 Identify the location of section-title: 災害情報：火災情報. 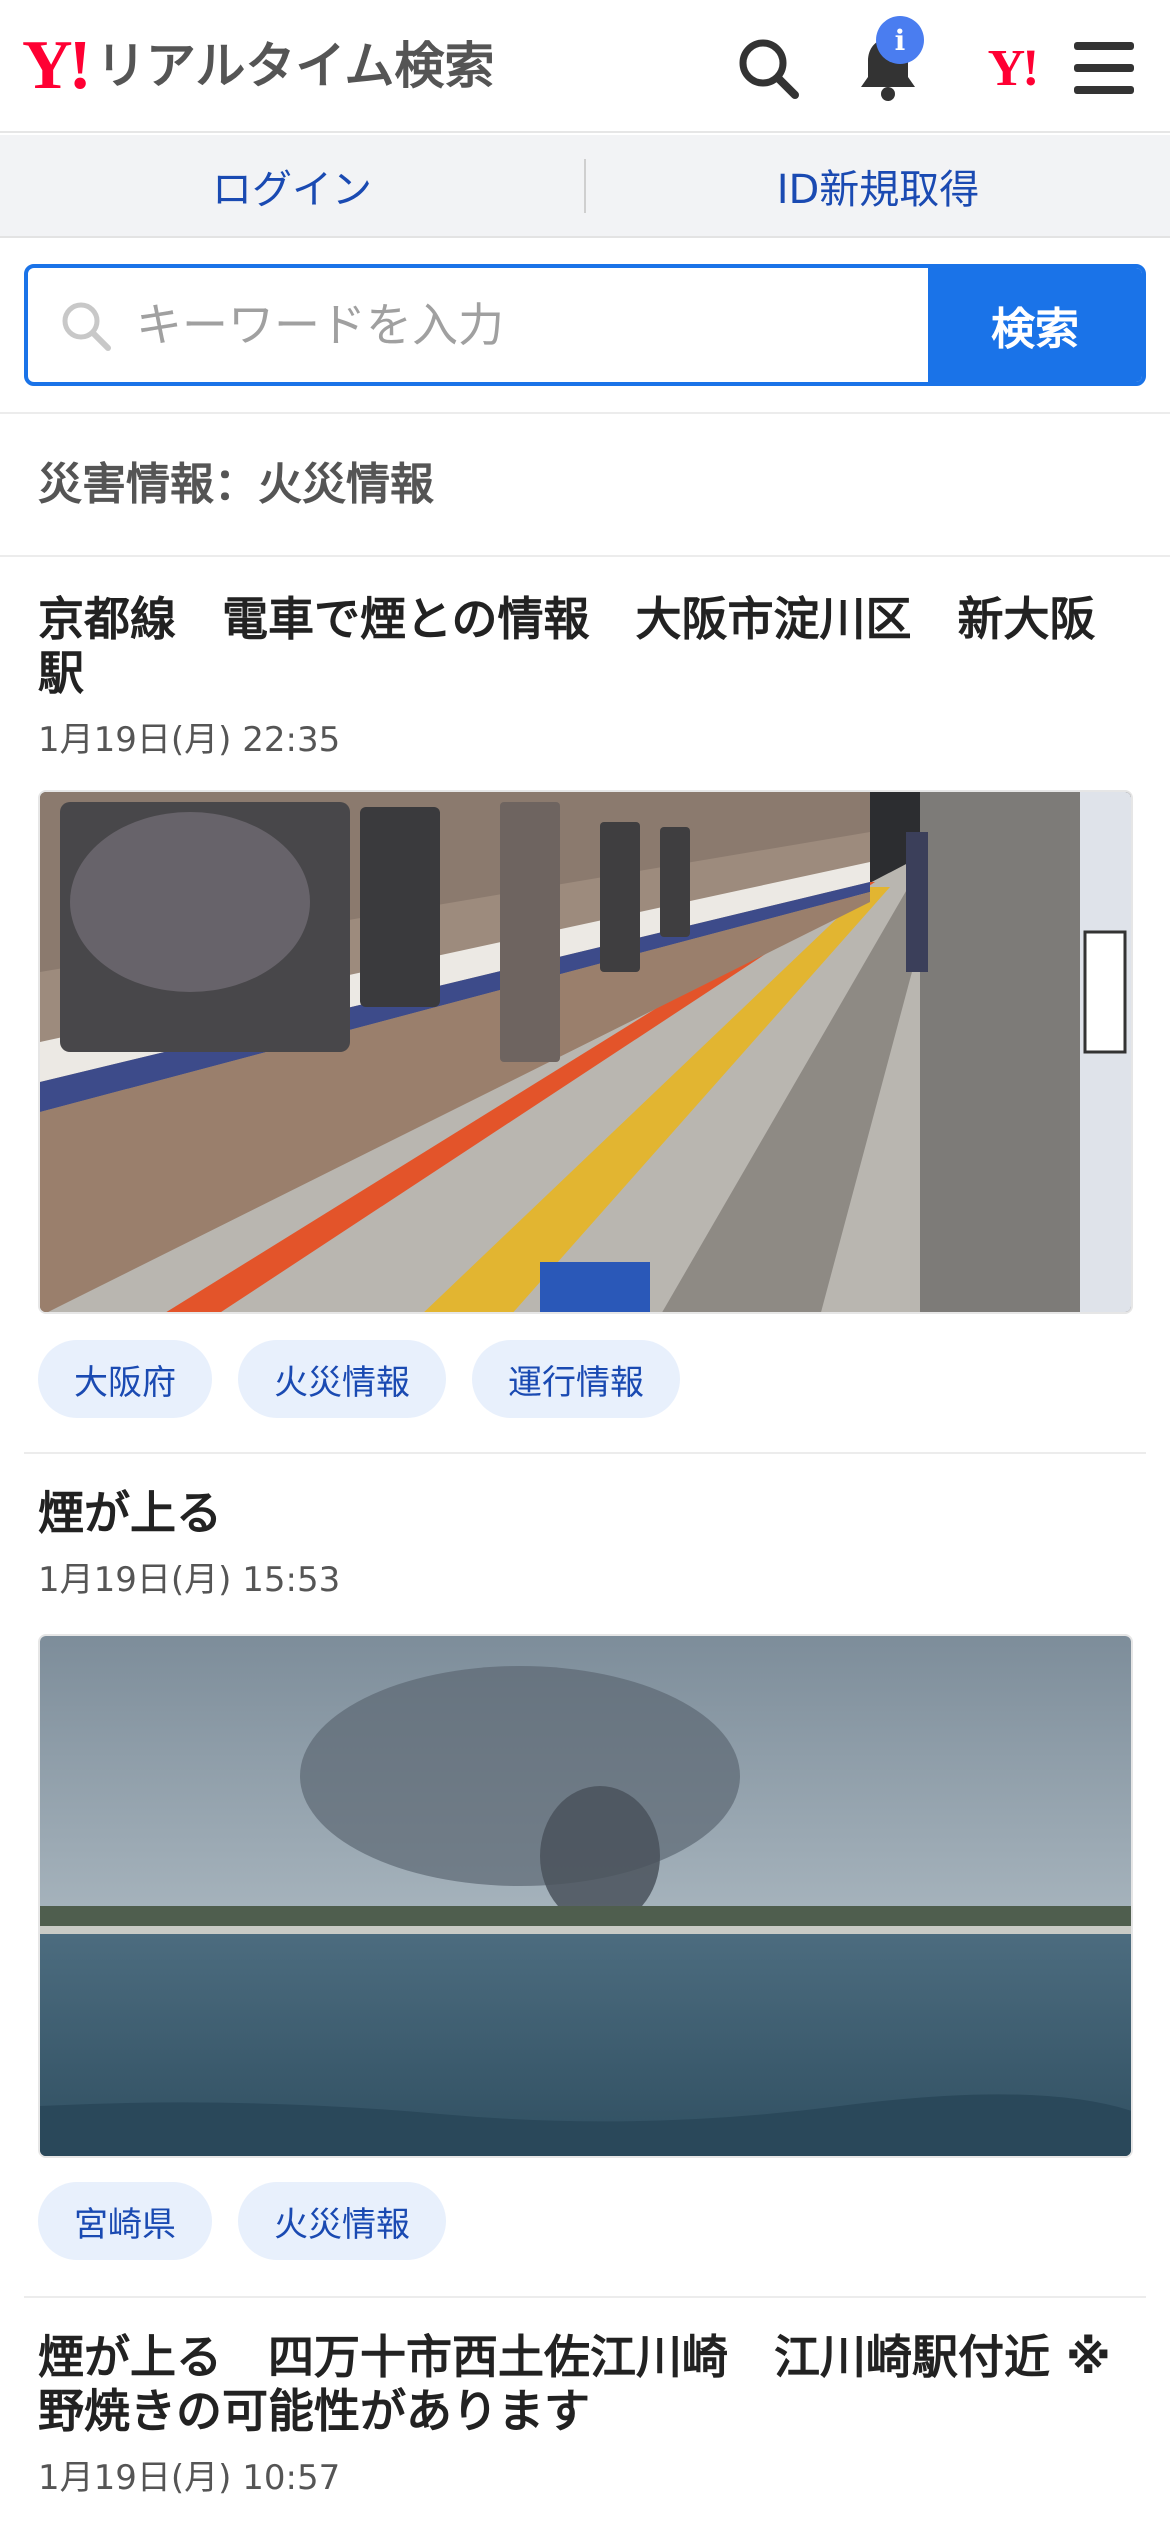
(236, 484).